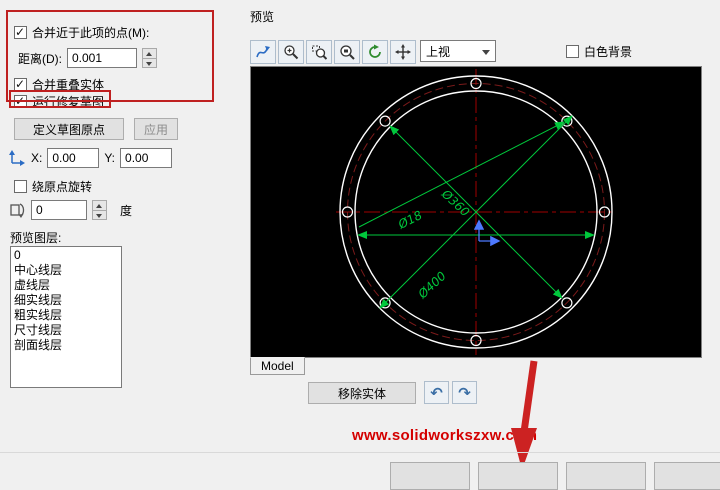 The height and width of the screenshot is (490, 720). Describe the element at coordinates (59, 210) in the screenshot. I see `angle-input` at that location.